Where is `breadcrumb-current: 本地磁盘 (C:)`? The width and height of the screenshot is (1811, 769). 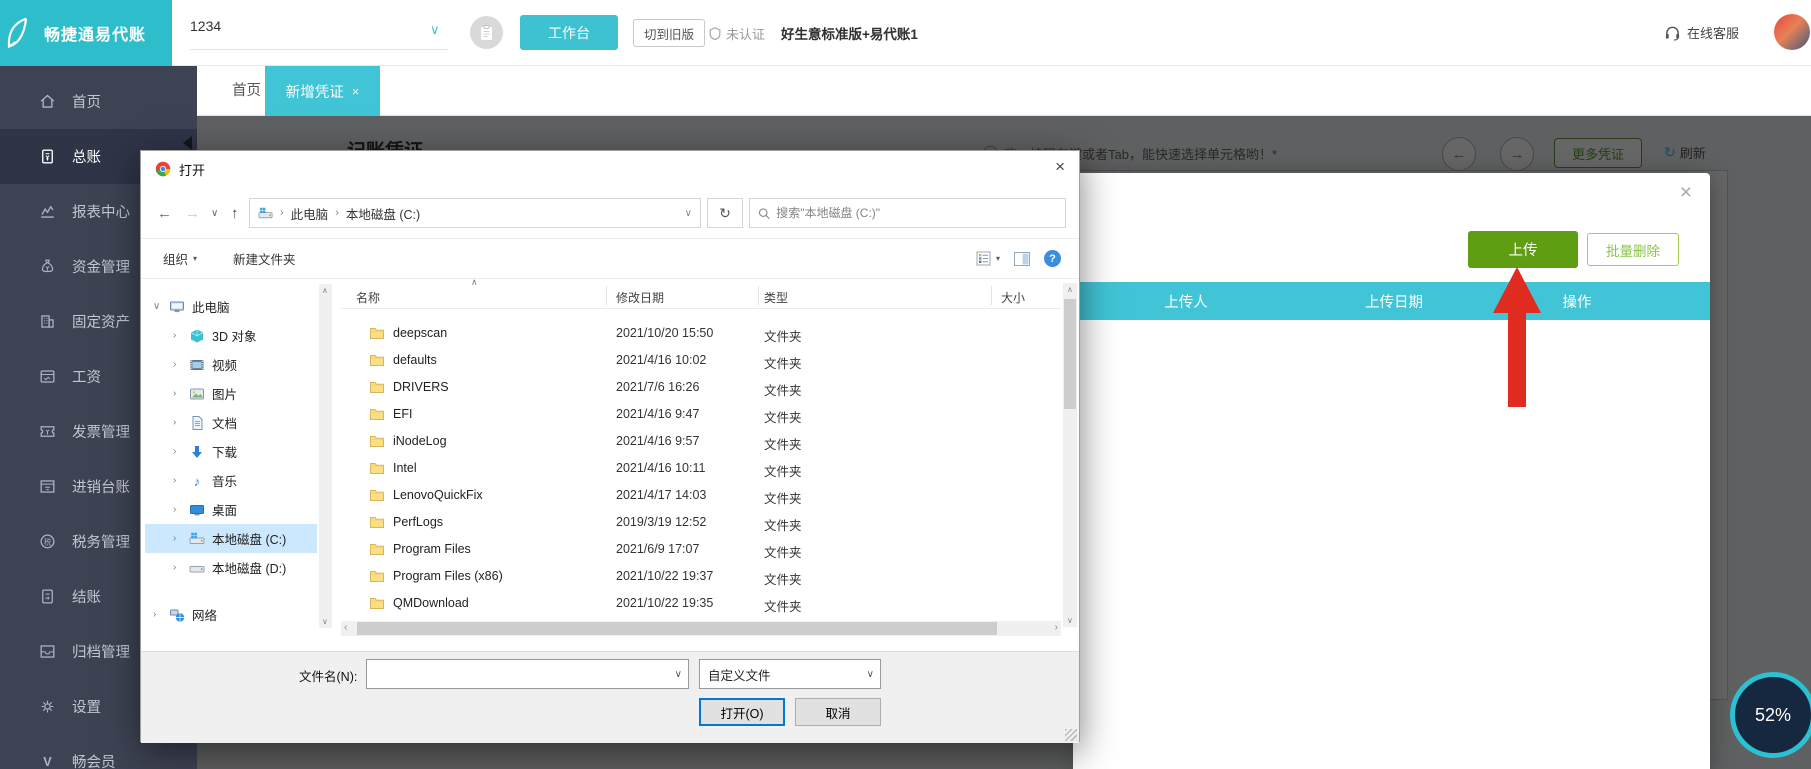
breadcrumb-current: 本地磁盘 (C:) is located at coordinates (383, 213).